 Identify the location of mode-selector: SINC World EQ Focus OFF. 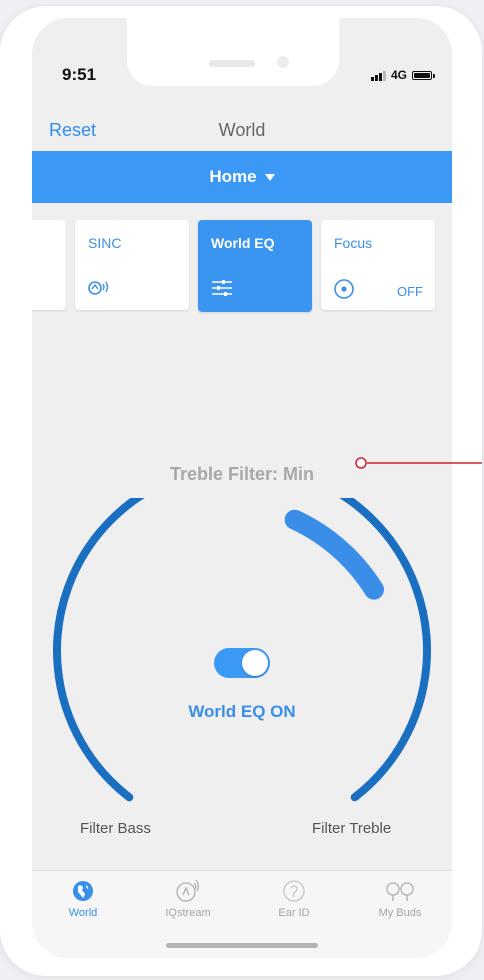
(242, 266).